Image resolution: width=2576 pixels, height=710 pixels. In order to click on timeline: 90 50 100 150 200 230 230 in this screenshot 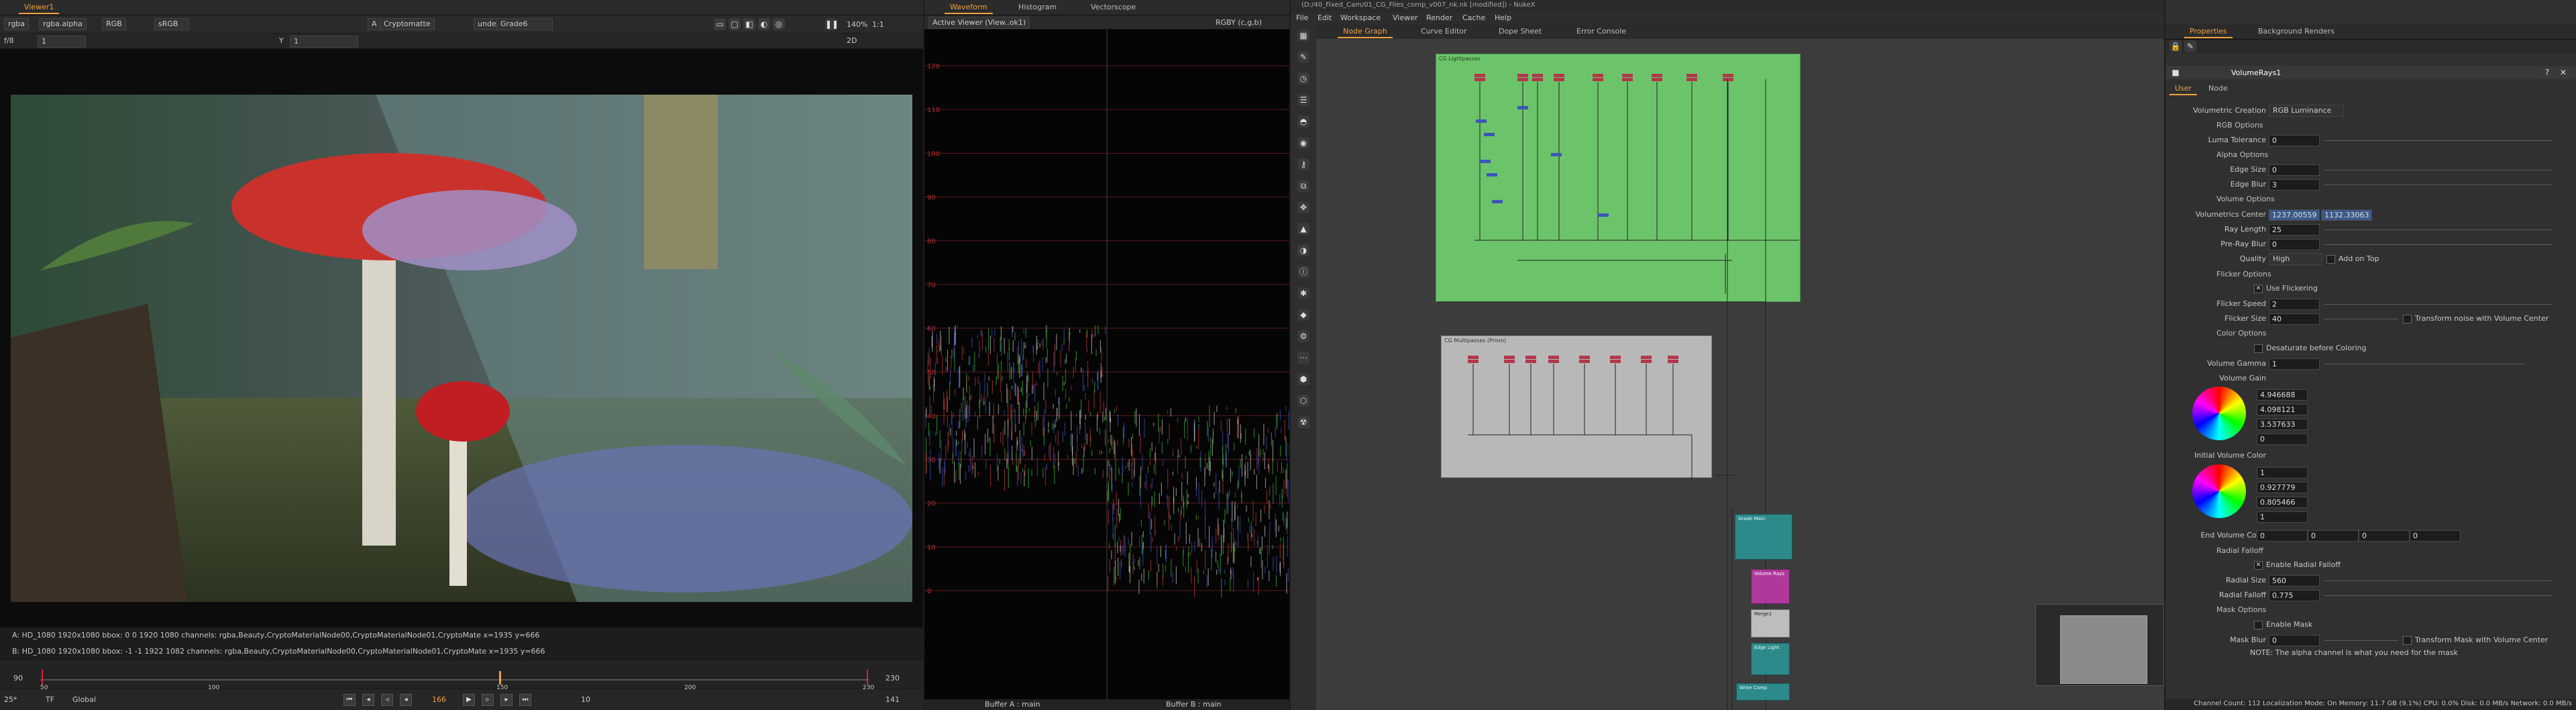, I will do `click(461, 675)`.